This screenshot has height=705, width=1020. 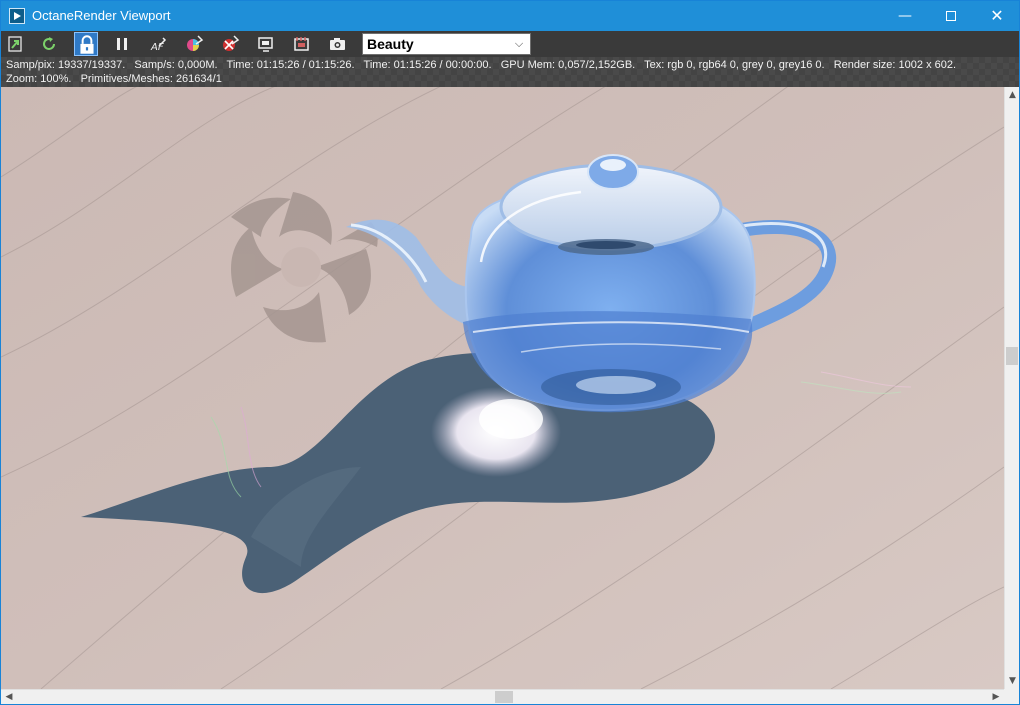 What do you see at coordinates (1012, 356) in the screenshot?
I see `vertical-scroll-thumb` at bounding box center [1012, 356].